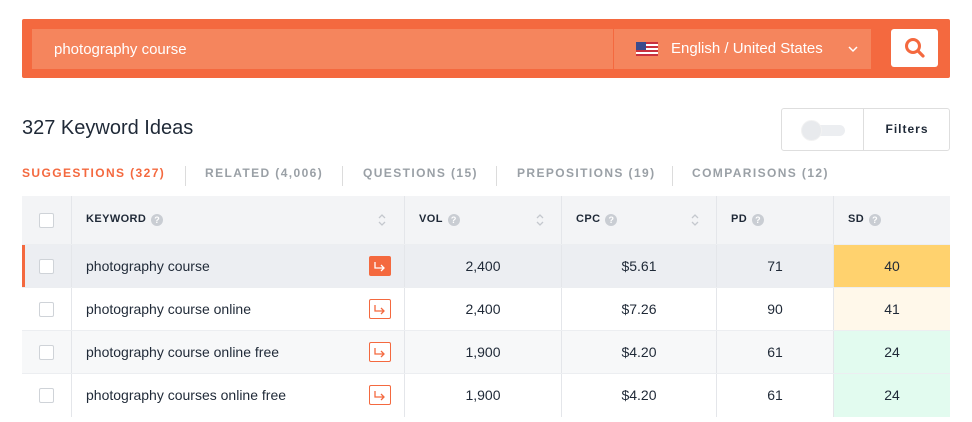 The image size is (972, 422). I want to click on cpc-value: $5.61, so click(639, 266).